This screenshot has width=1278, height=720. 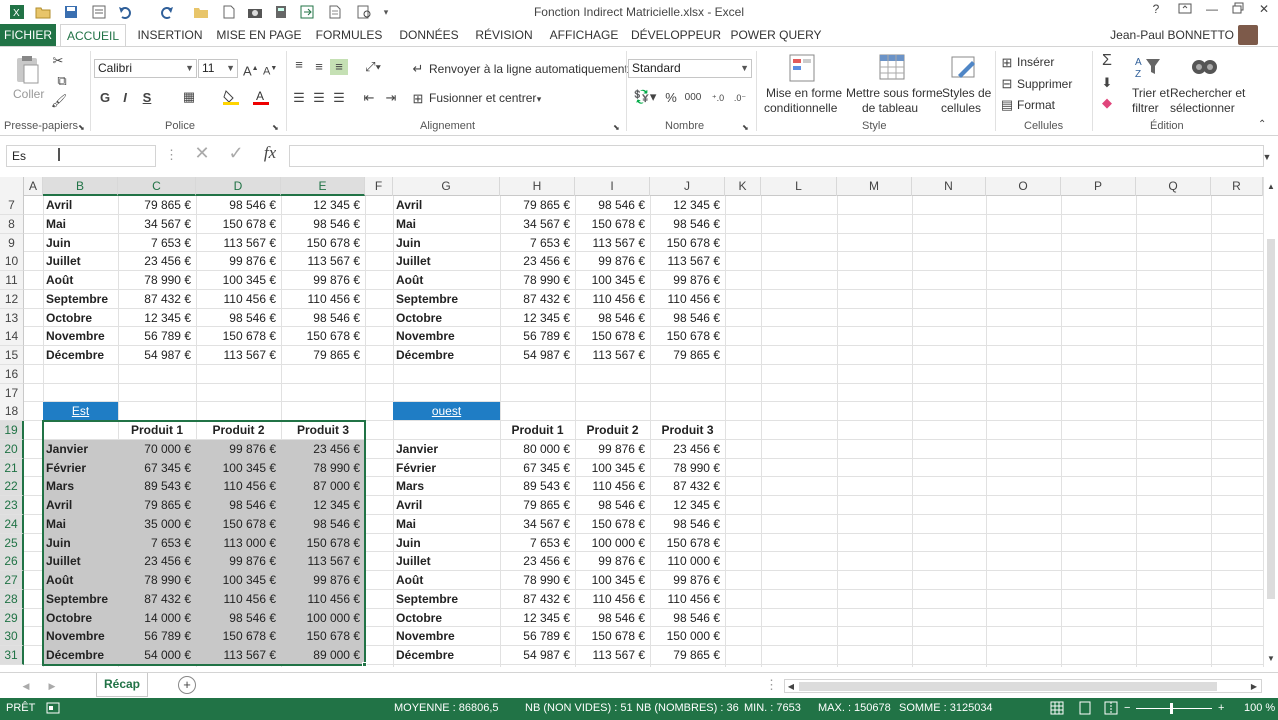 What do you see at coordinates (1204, 67) in the screenshot?
I see `find-select-icon` at bounding box center [1204, 67].